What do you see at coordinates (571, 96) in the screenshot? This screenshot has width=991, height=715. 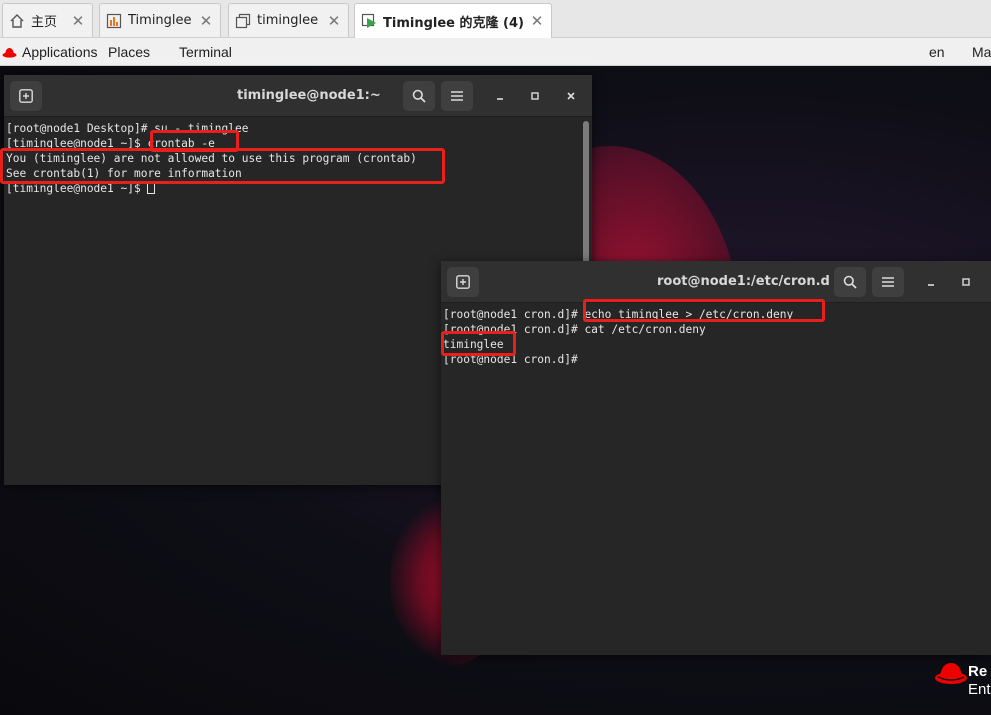 I see `close-icon` at bounding box center [571, 96].